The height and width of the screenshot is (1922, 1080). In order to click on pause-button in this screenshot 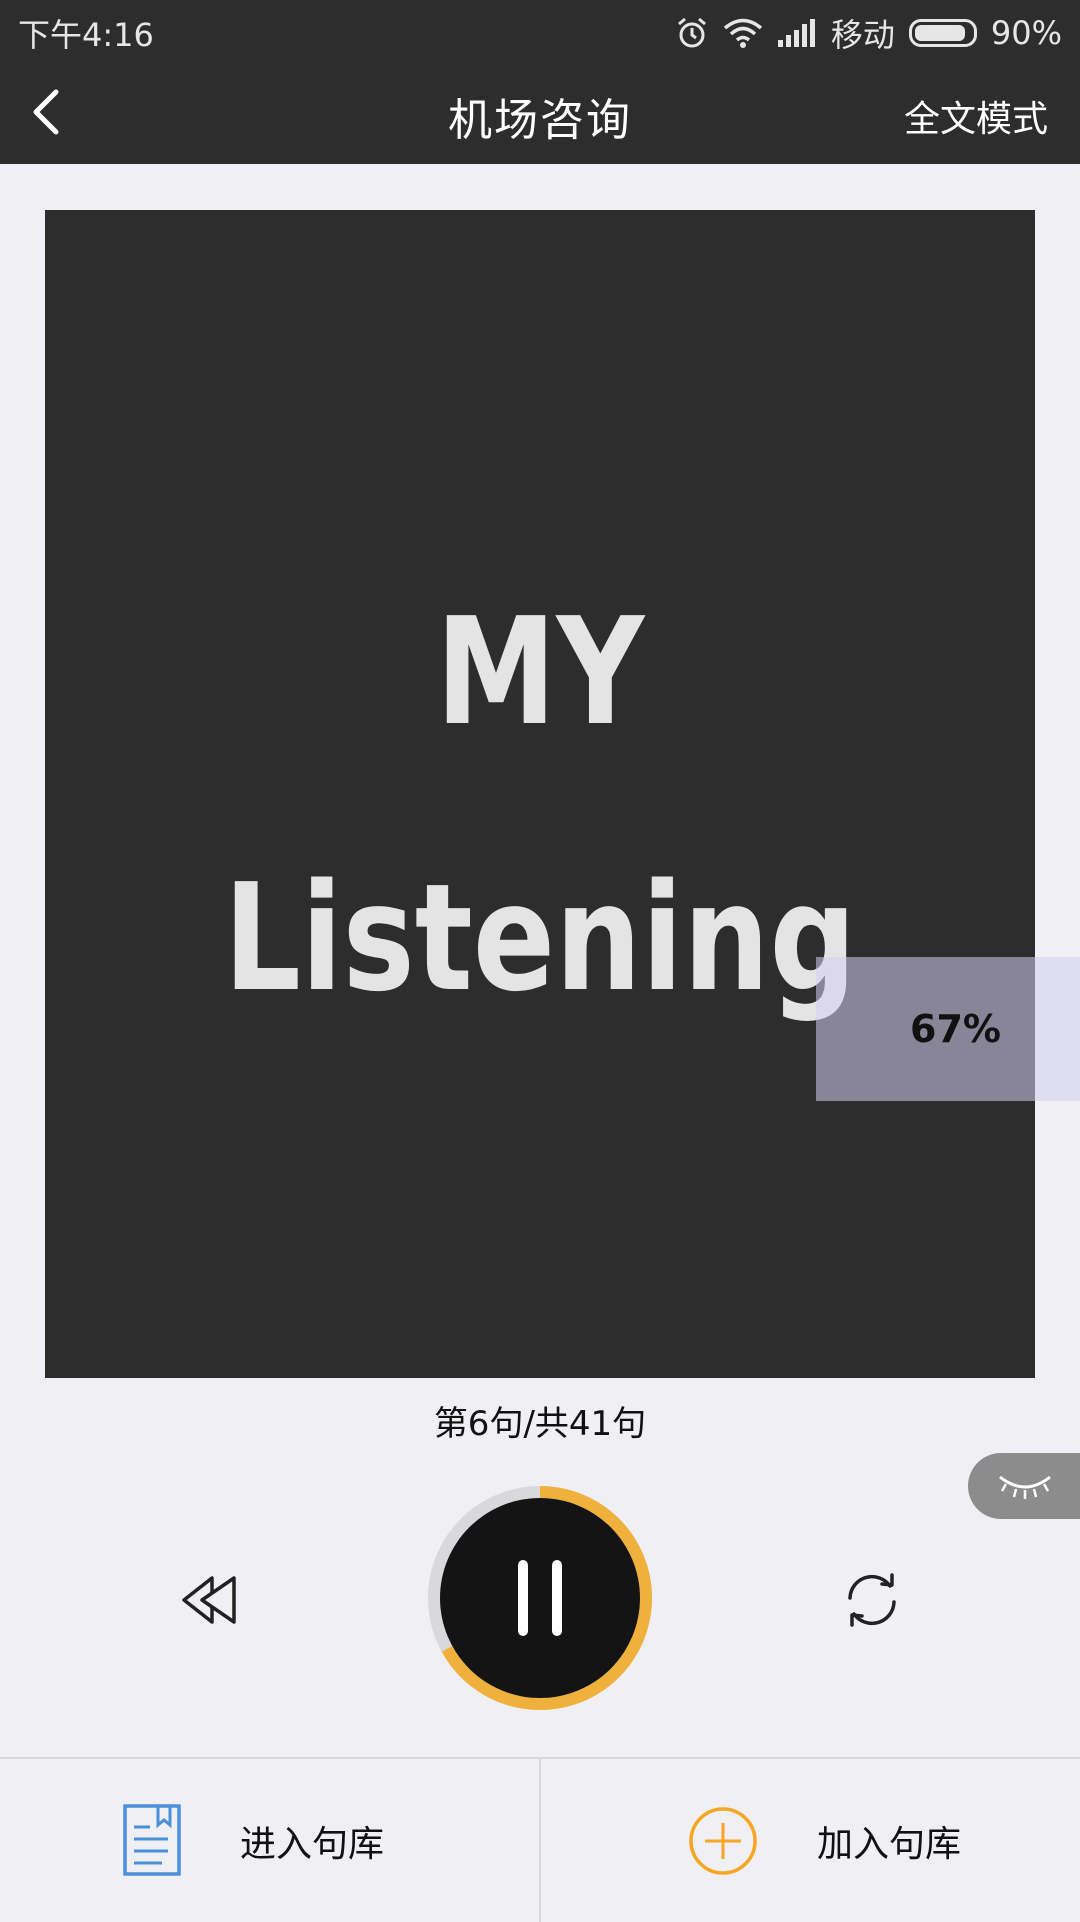, I will do `click(540, 1598)`.